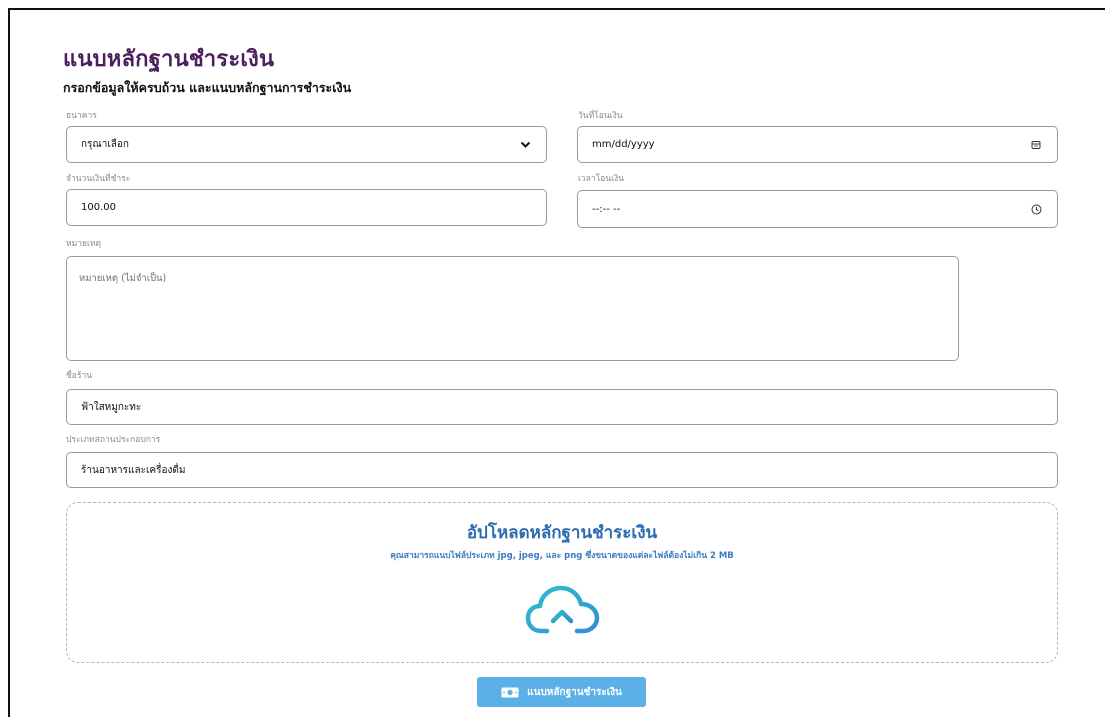 The height and width of the screenshot is (717, 1105). What do you see at coordinates (98, 179) in the screenshot?
I see `amount-label: จำนวนเงินที่ชำระ` at bounding box center [98, 179].